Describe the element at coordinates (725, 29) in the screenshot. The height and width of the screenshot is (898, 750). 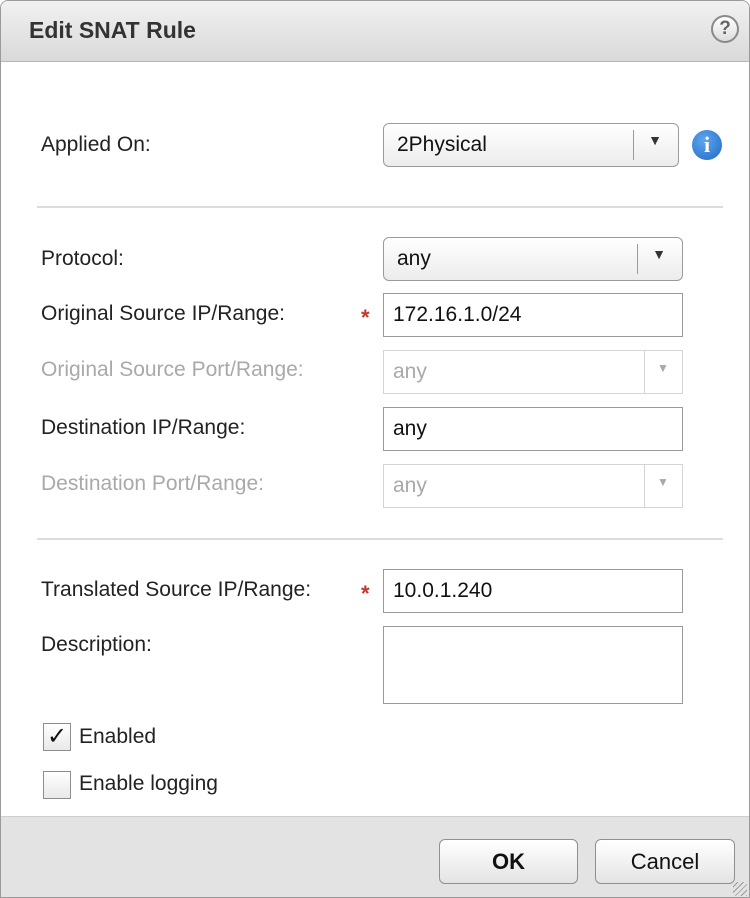
I see `help-icon: ?` at that location.